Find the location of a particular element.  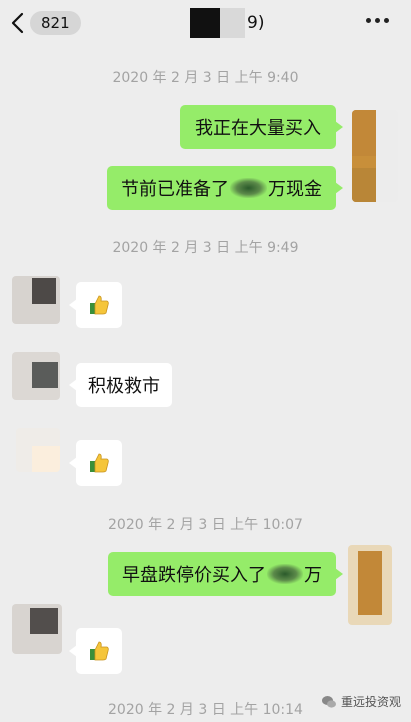

sent-message: 节前已准备了 万现金 is located at coordinates (225, 188).